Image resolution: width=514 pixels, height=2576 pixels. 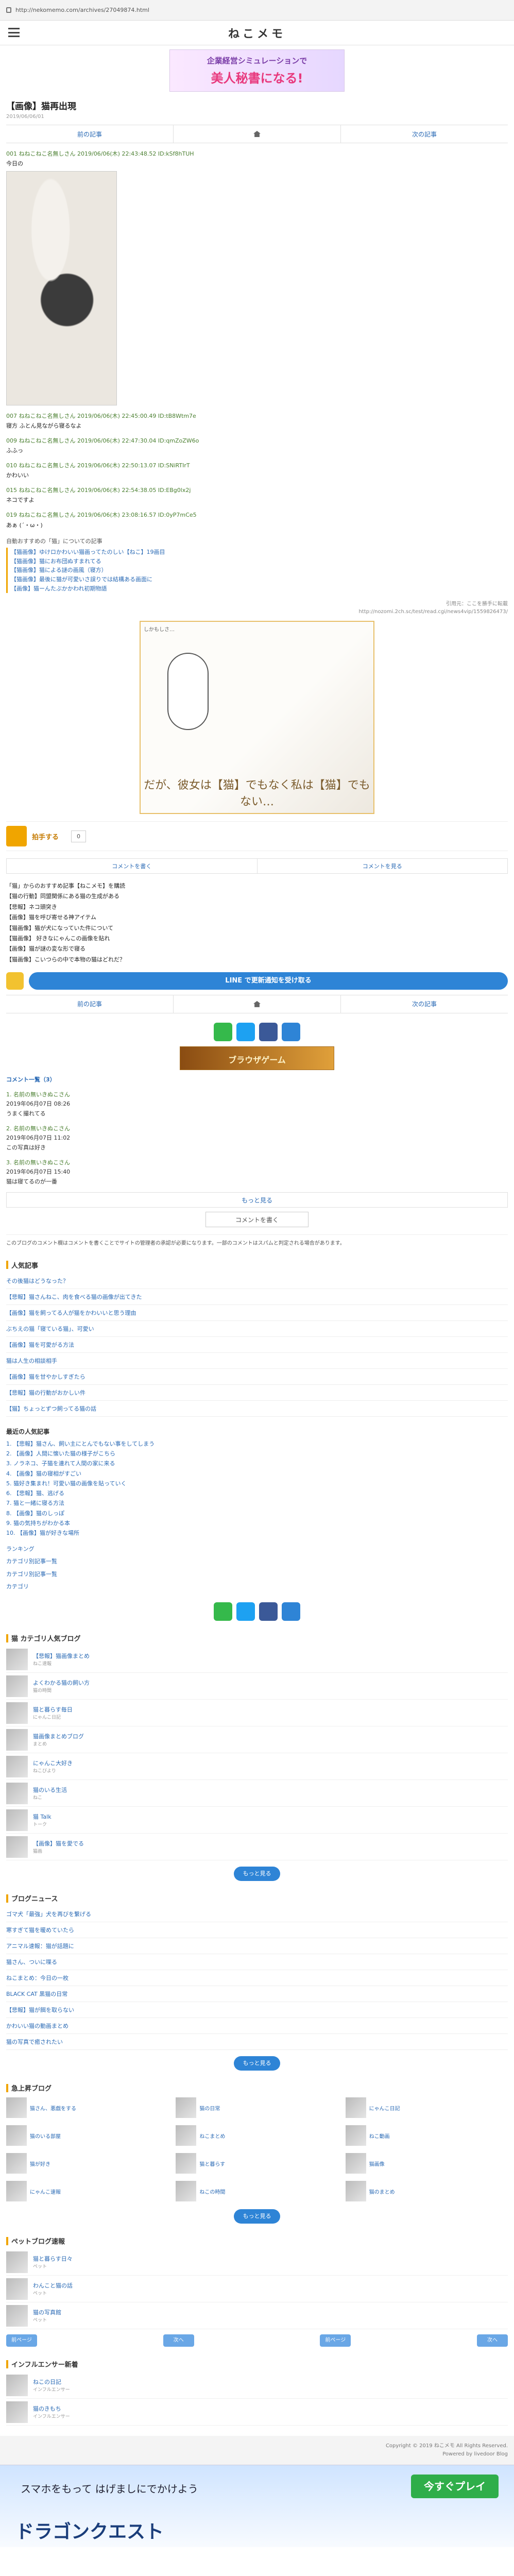 What do you see at coordinates (257, 1409) in the screenshot?
I see `popular-item: 【猫】ちょっとずつ飼ってる猫の話` at bounding box center [257, 1409].